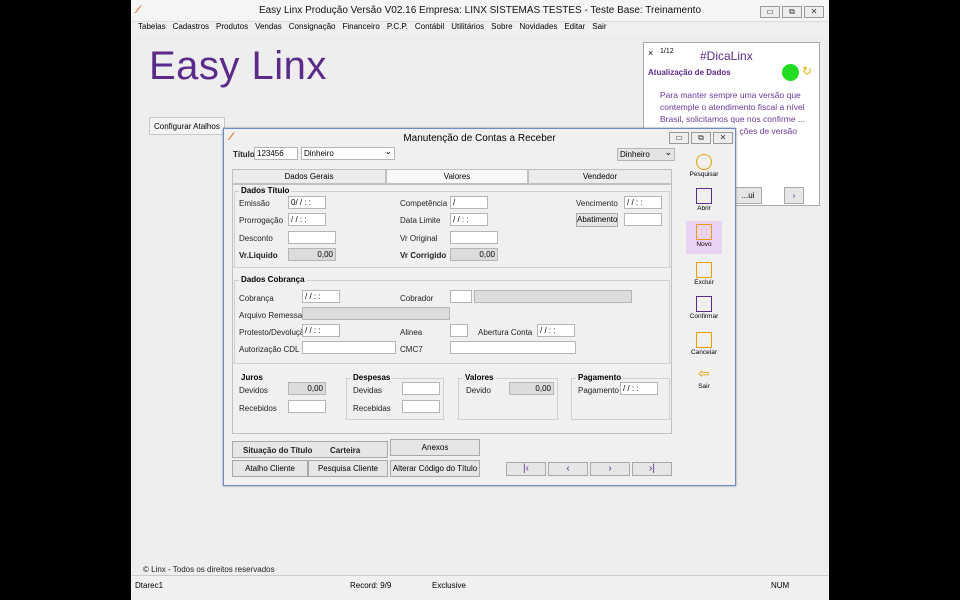 The width and height of the screenshot is (960, 600). I want to click on cobrador-code-input, so click(461, 296).